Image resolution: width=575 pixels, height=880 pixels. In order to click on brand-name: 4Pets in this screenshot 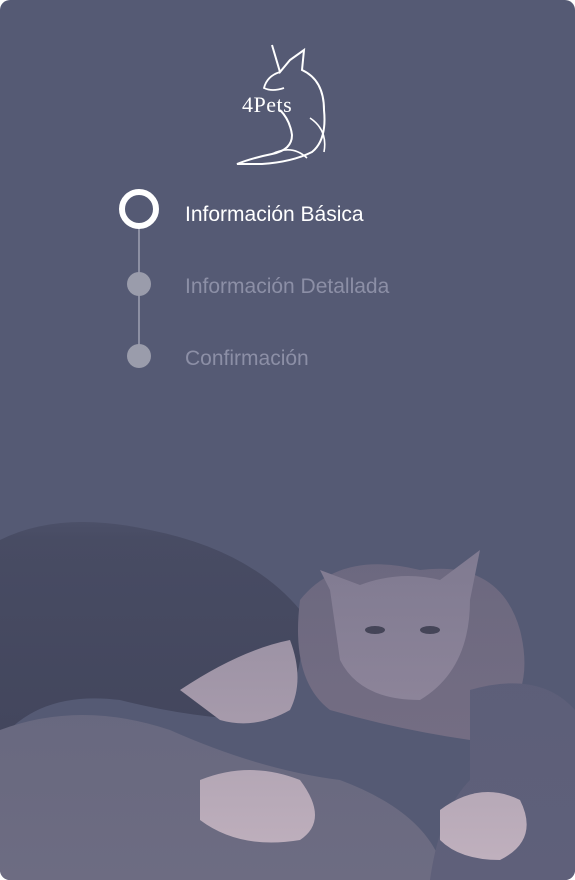, I will do `click(267, 104)`.